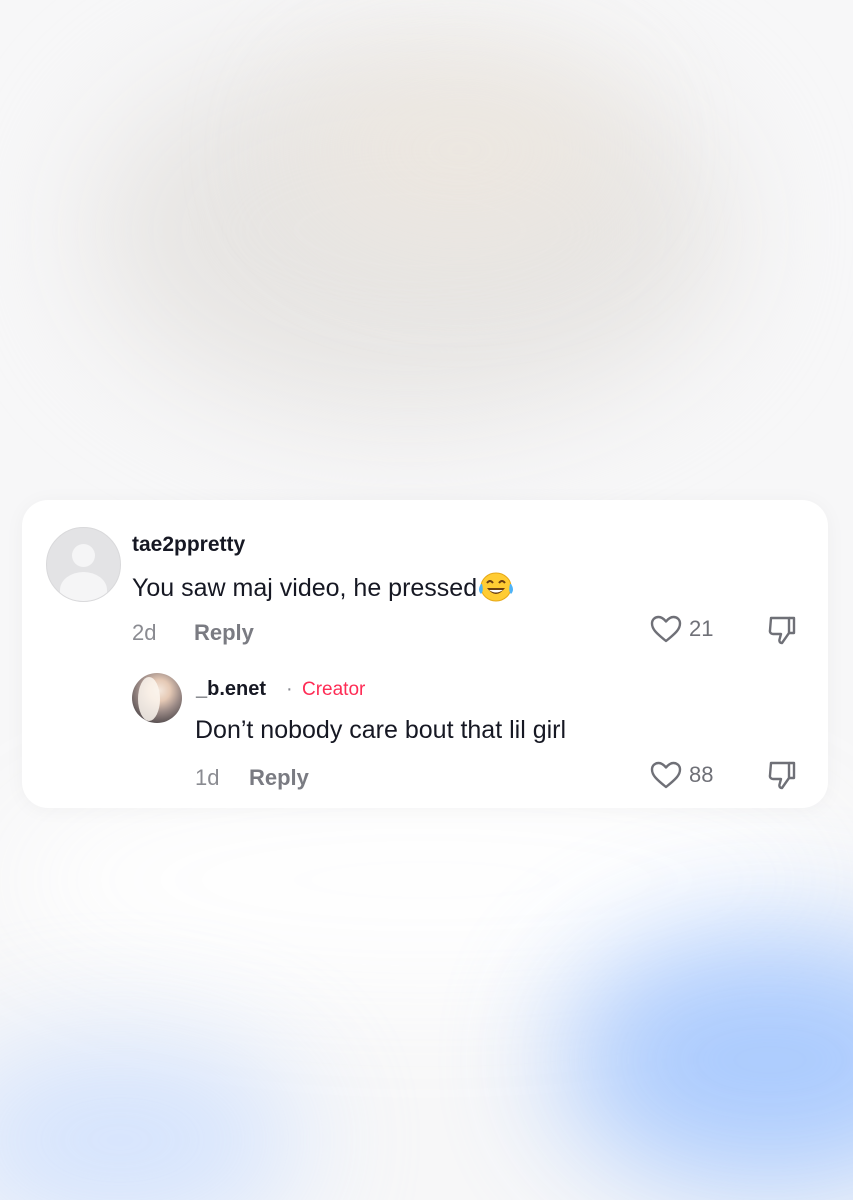 The image size is (853, 1200). What do you see at coordinates (144, 632) in the screenshot?
I see `comment-timestamp: 2d` at bounding box center [144, 632].